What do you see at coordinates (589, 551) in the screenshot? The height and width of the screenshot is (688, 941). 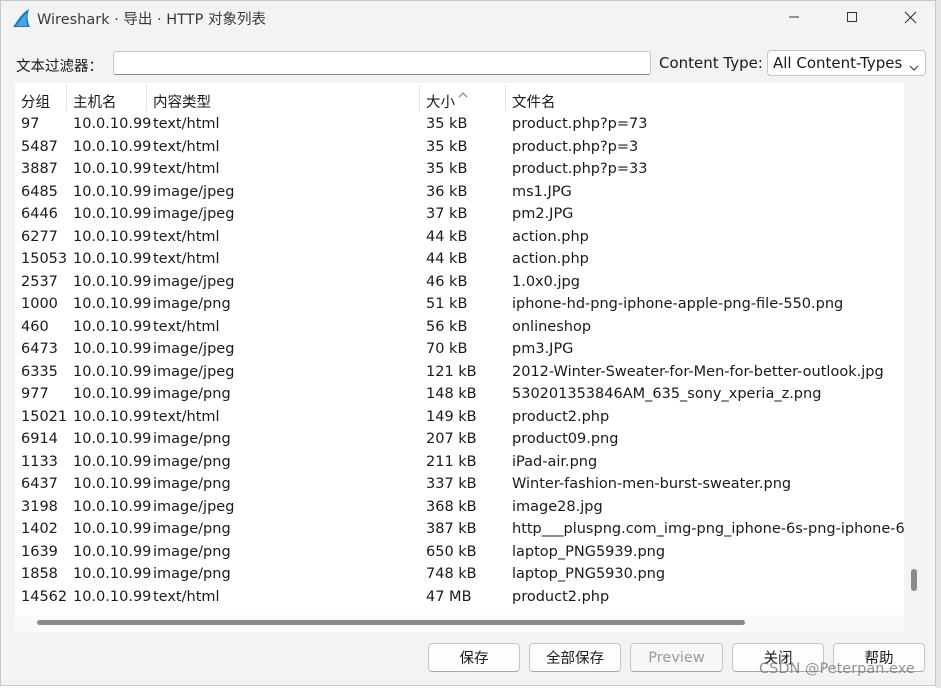 I see `cell-filename: laptop_PNG5939.png` at bounding box center [589, 551].